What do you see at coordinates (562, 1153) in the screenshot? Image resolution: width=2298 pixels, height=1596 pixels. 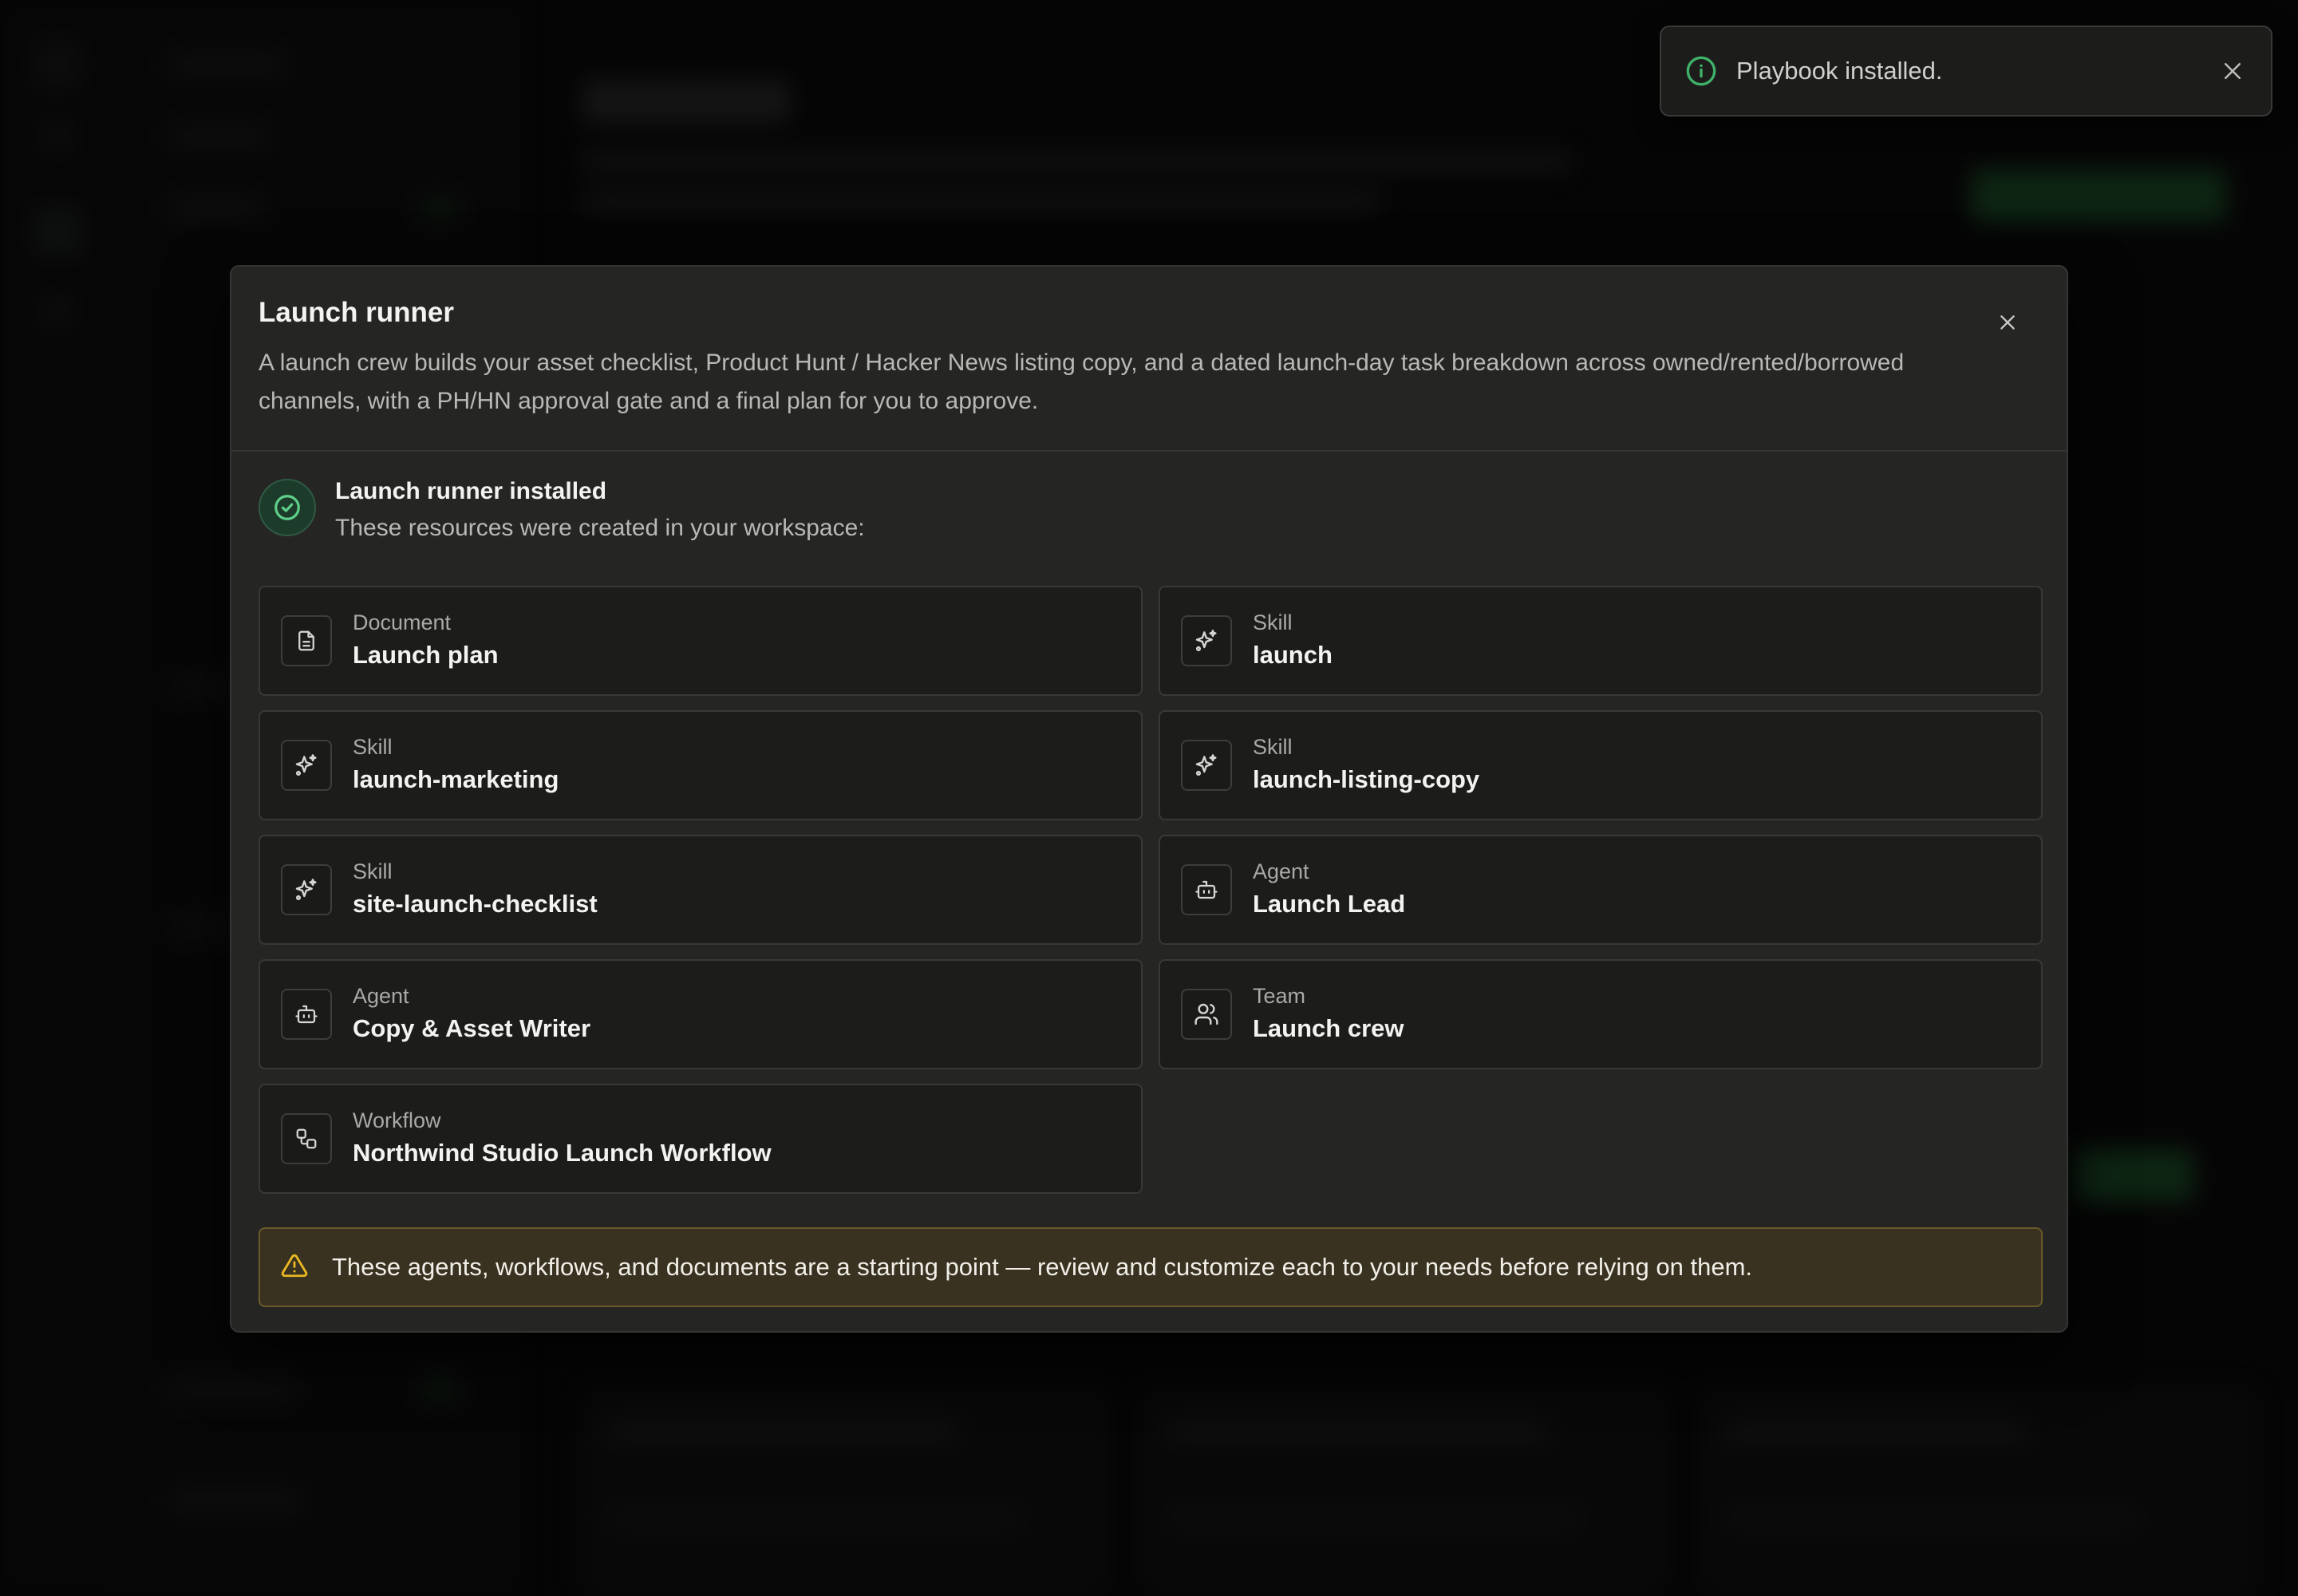 I see `resource-name: Northwind Studio Launch Workflow` at bounding box center [562, 1153].